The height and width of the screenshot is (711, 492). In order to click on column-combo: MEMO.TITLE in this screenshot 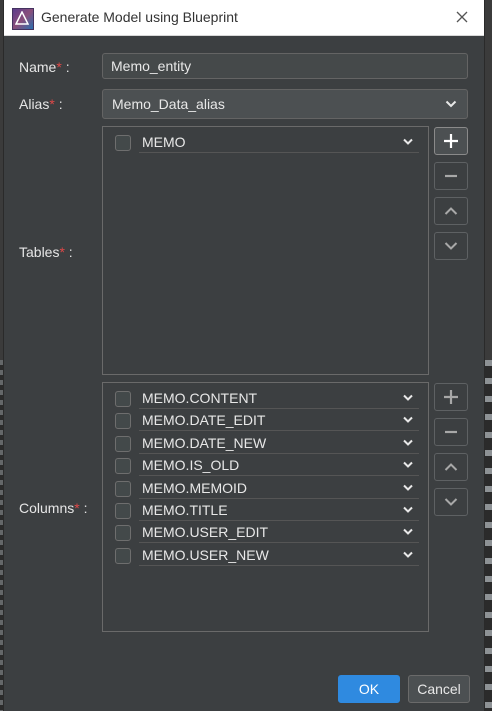, I will do `click(279, 510)`.